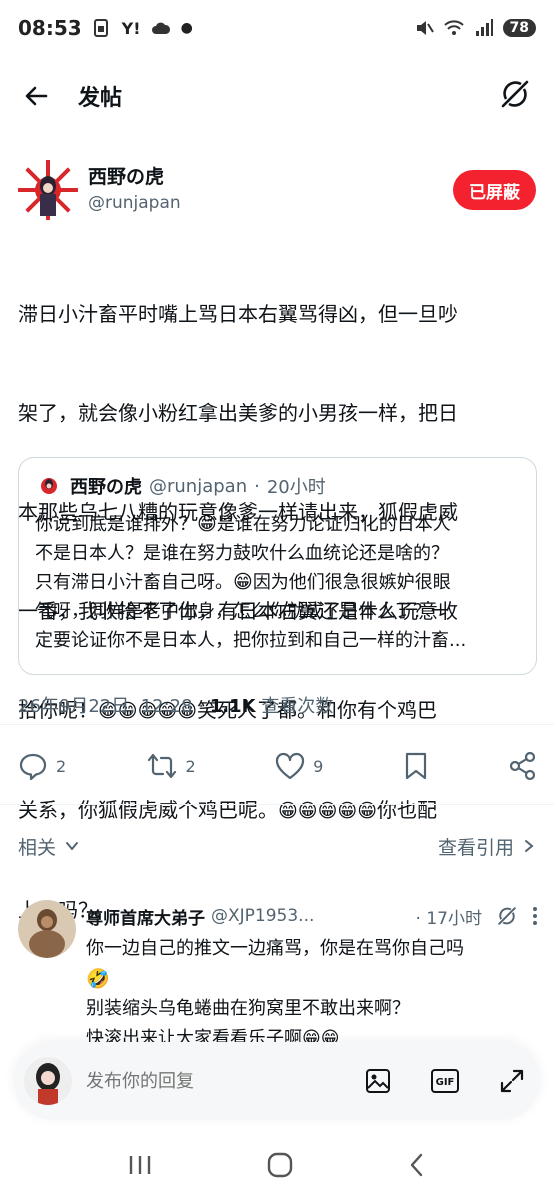 The height and width of the screenshot is (1200, 554). I want to click on chevron-down-icon, so click(72, 846).